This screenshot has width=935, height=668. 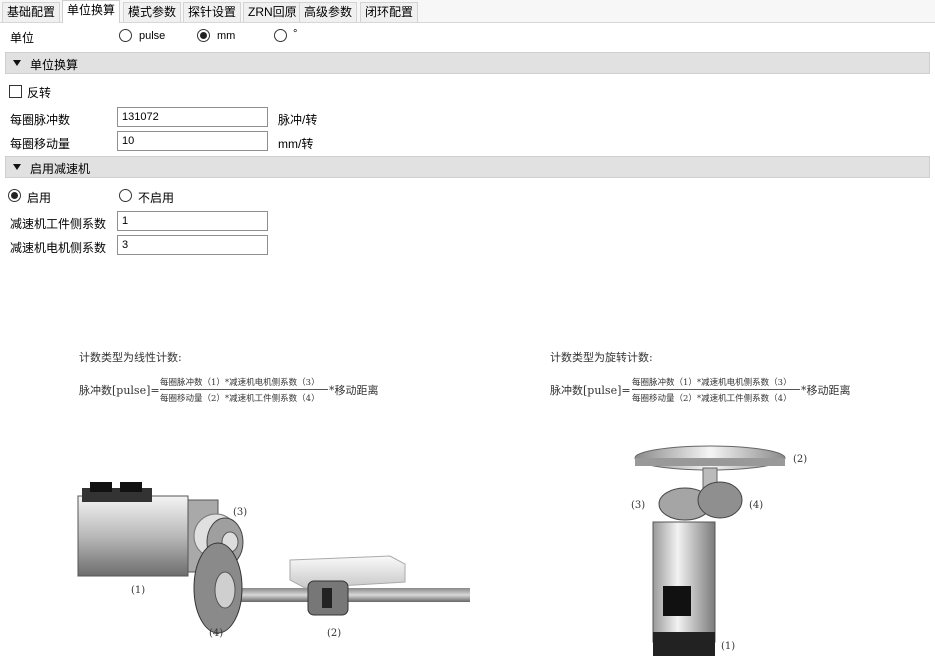 What do you see at coordinates (712, 399) in the screenshot?
I see `rotary-formula-denominator: 每圈移动量（2）*减速机工件侧系数（4）` at bounding box center [712, 399].